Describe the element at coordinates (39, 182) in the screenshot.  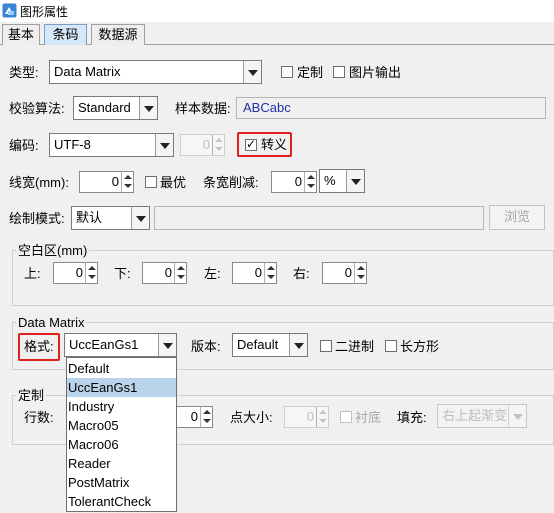
I see `line-width-label: 线宽(mm):` at that location.